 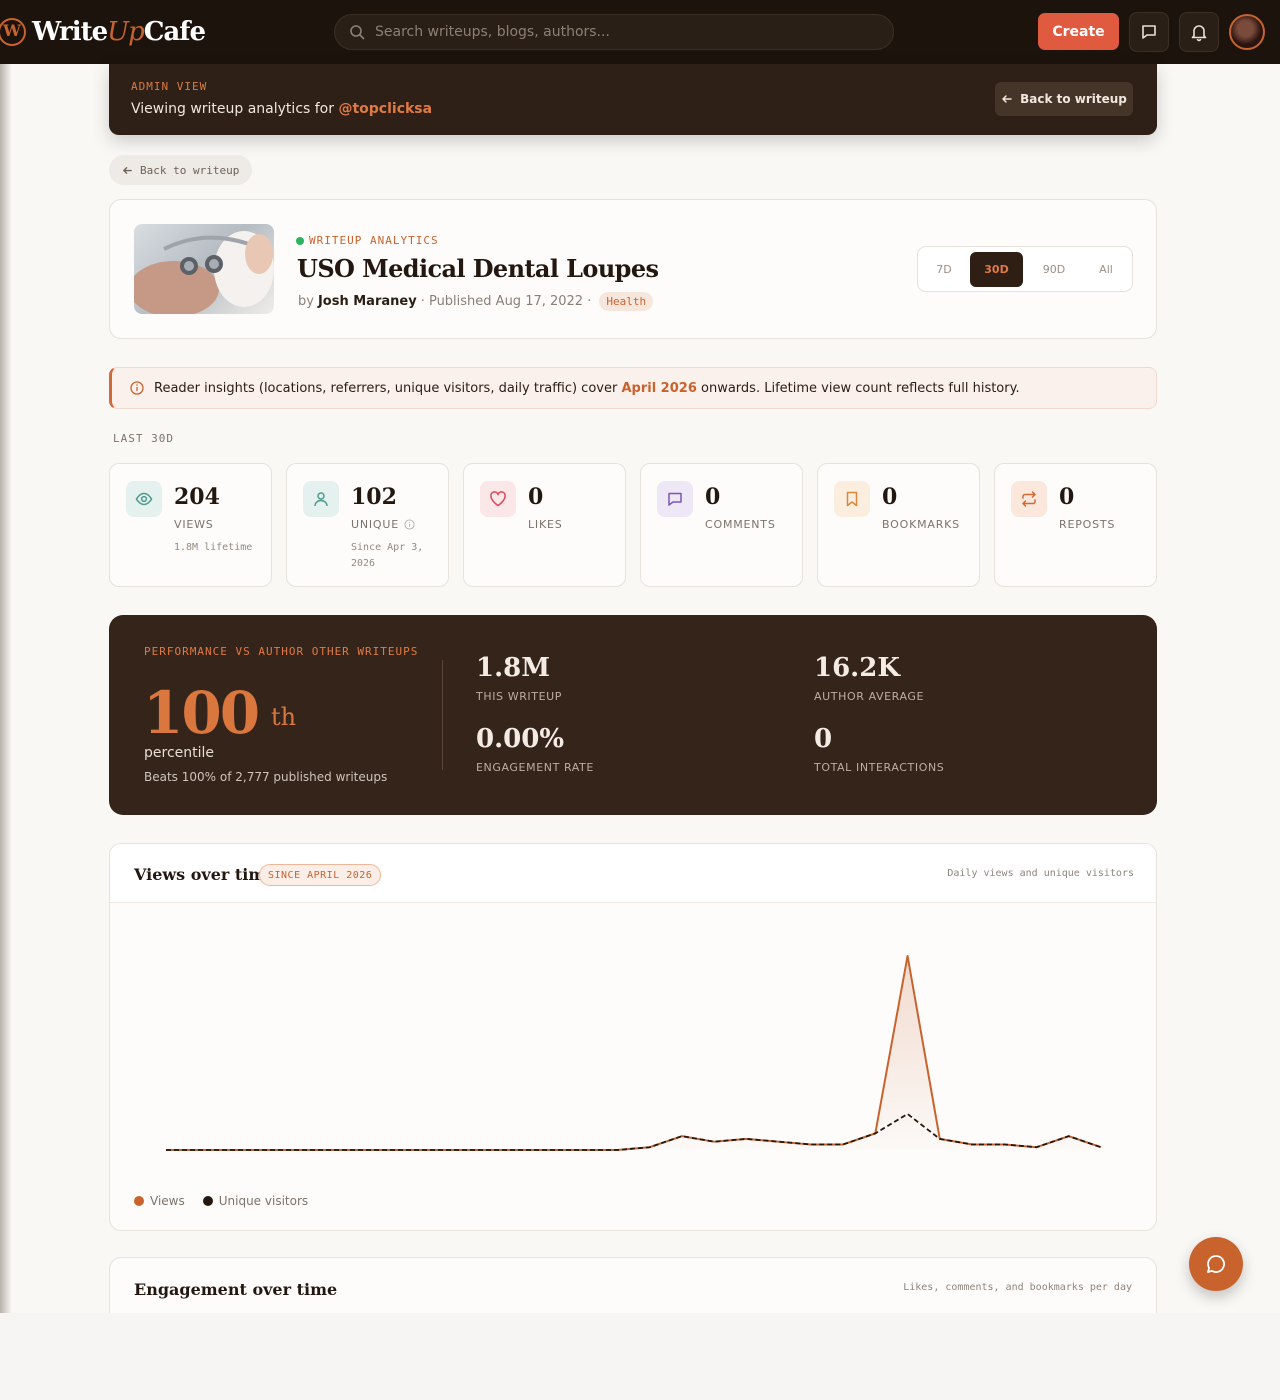 I want to click on author-handle-link: @topclicksa, so click(x=385, y=109).